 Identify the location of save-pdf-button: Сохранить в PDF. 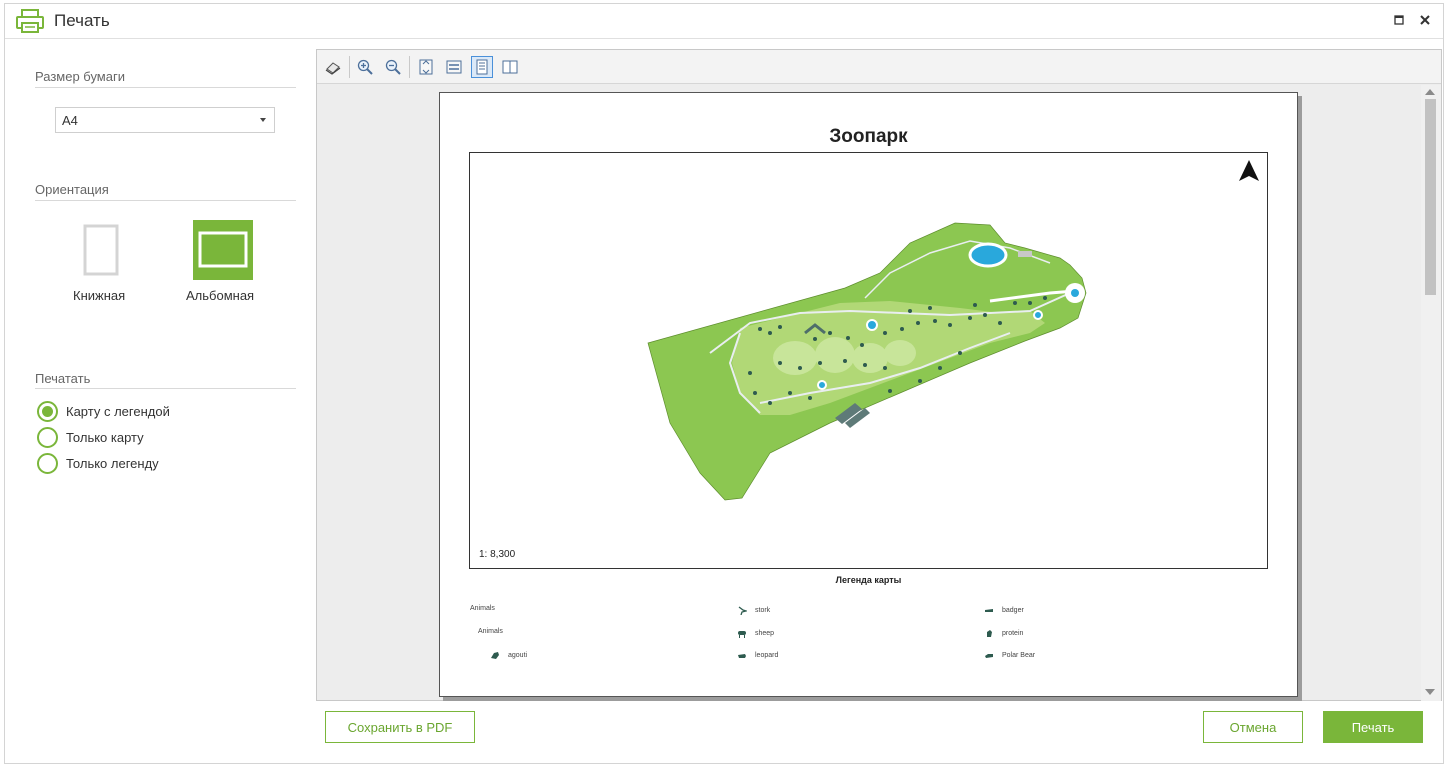
(400, 727).